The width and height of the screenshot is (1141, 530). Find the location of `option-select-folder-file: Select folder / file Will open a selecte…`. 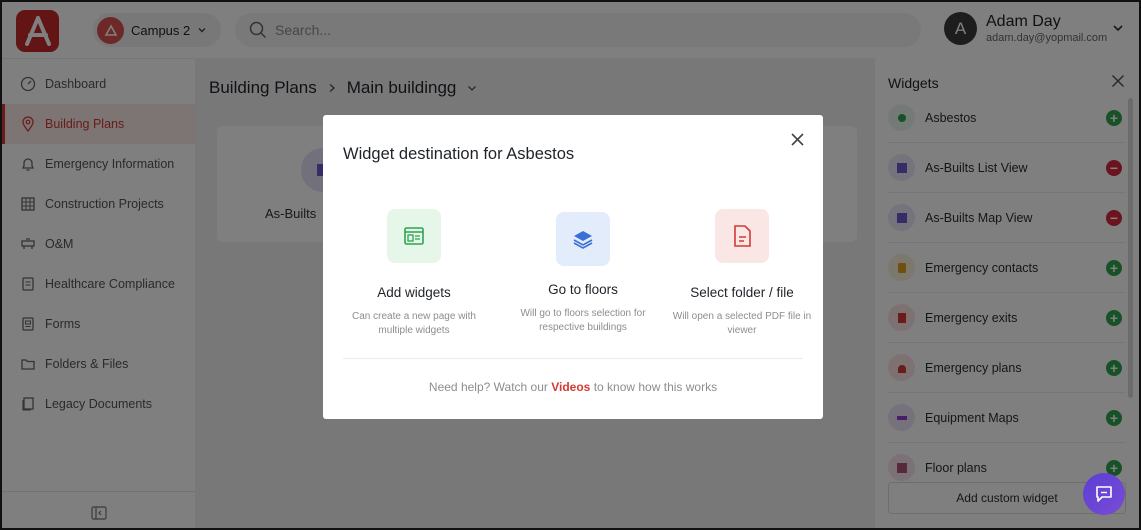

option-select-folder-file: Select folder / file Will open a selecte… is located at coordinates (742, 273).